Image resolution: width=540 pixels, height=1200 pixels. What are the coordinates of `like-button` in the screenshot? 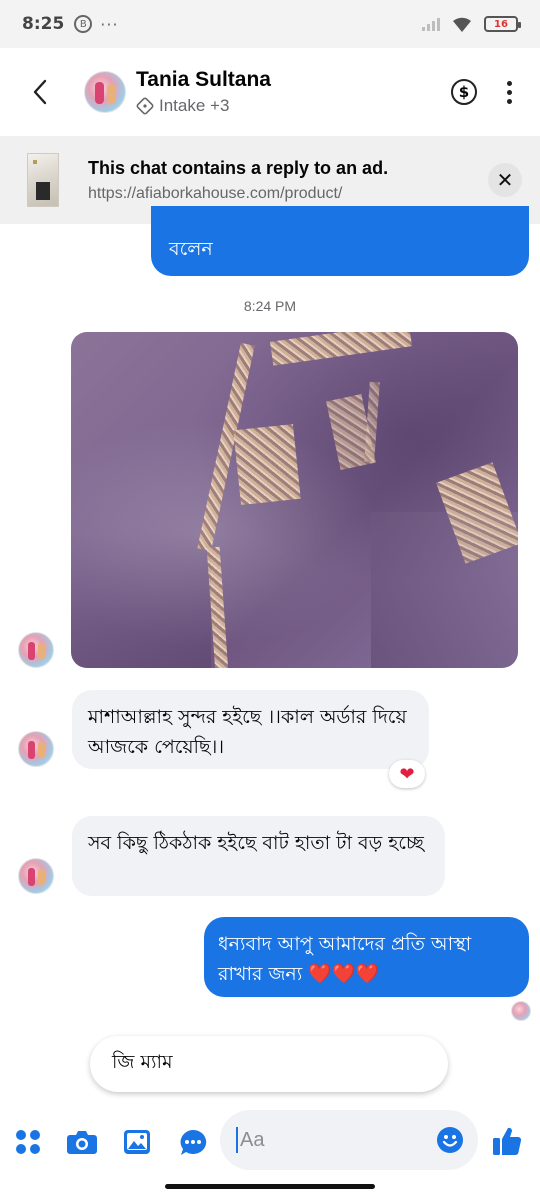 It's located at (507, 1141).